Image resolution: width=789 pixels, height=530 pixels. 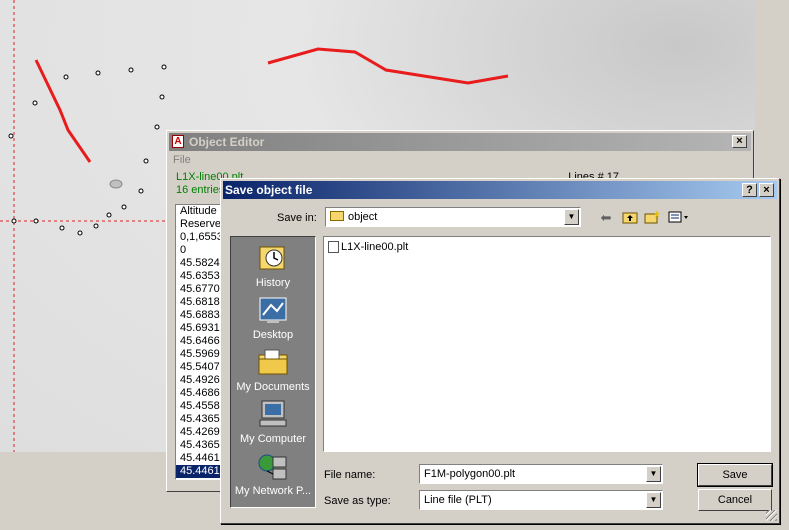 I want to click on places-item-label: History, so click(x=273, y=283).